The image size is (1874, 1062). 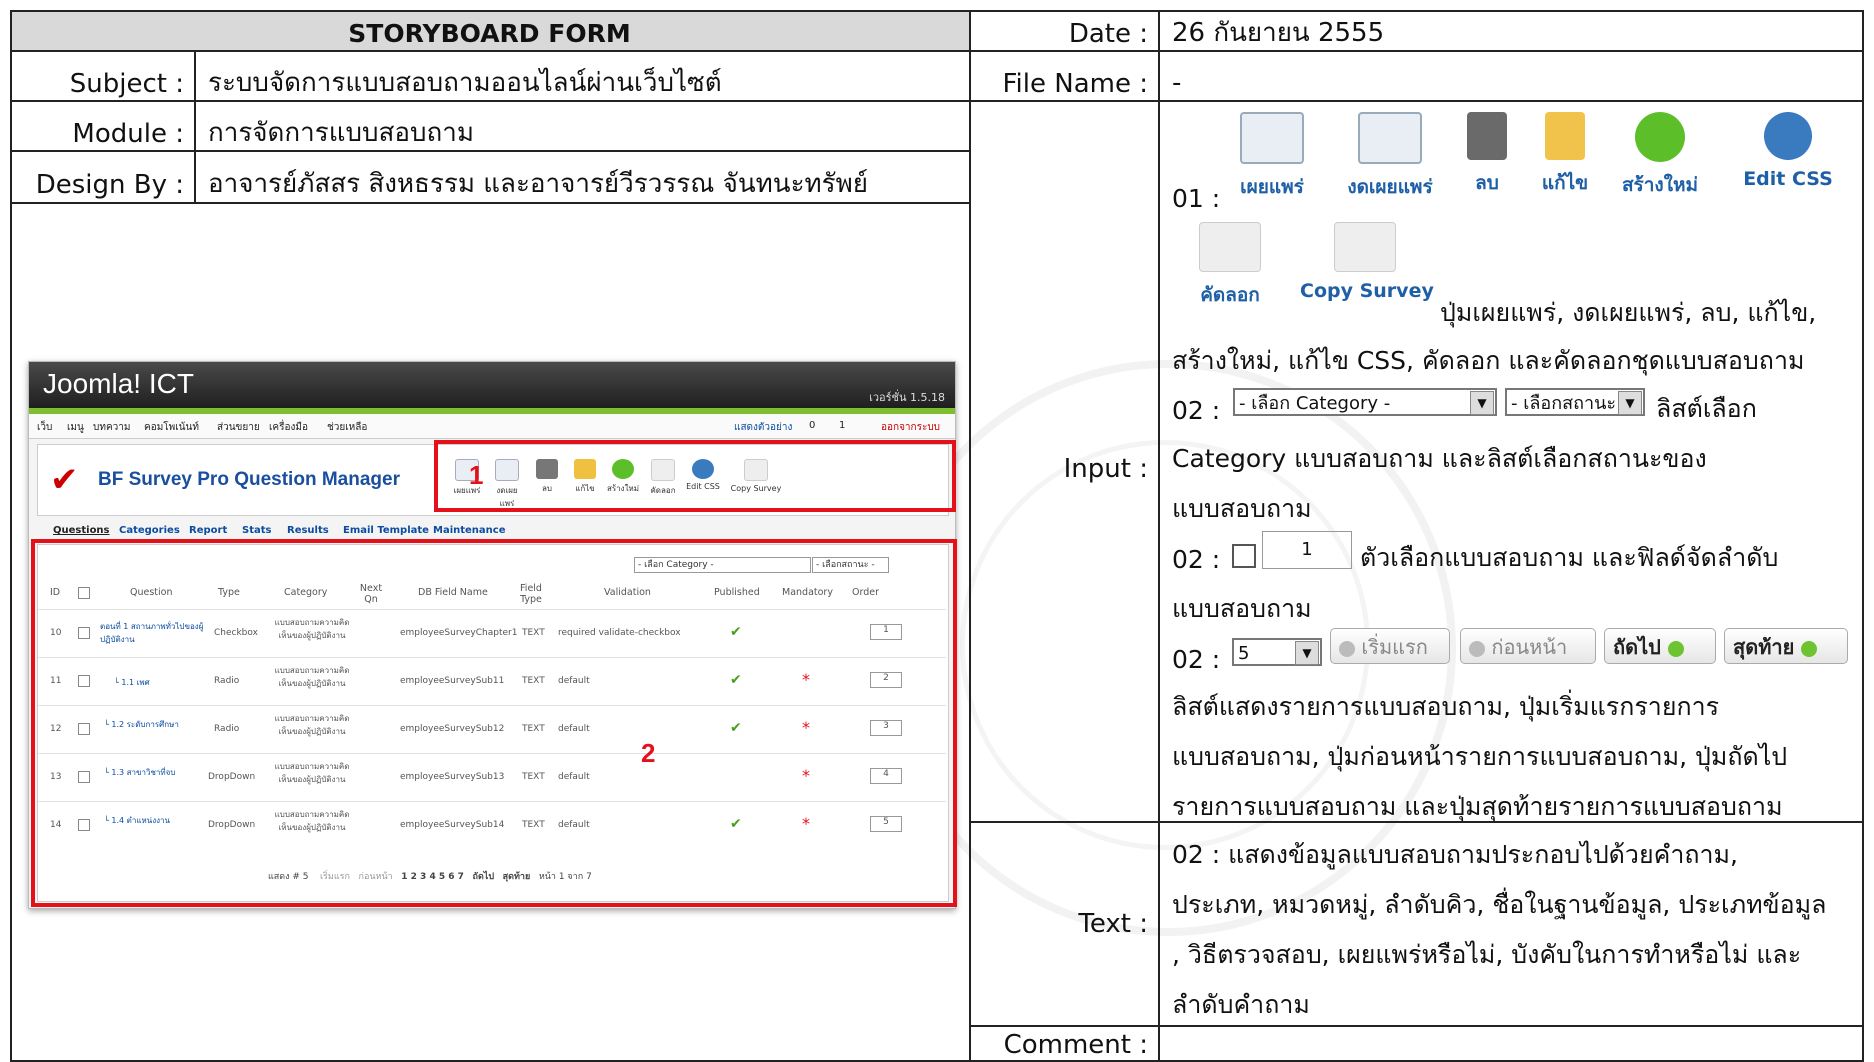 I want to click on date-value: 26 กันยายน 2555, so click(x=1278, y=33).